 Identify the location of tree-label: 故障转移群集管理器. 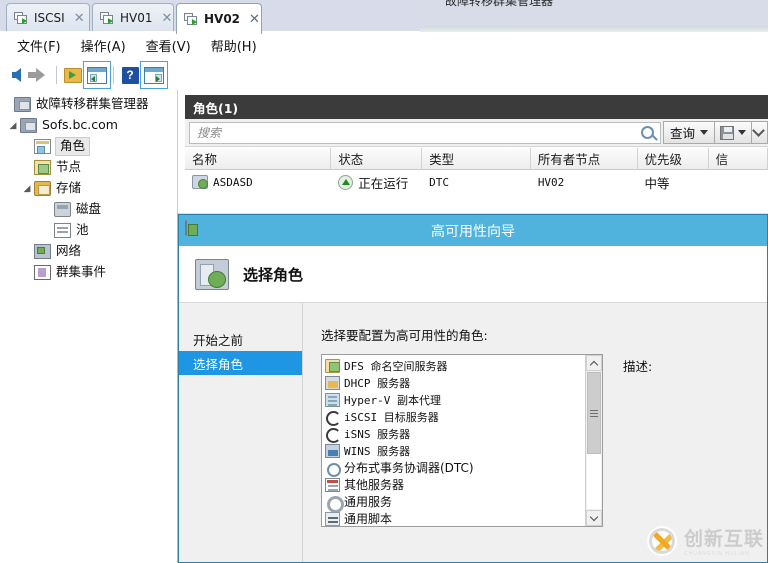
(92, 104).